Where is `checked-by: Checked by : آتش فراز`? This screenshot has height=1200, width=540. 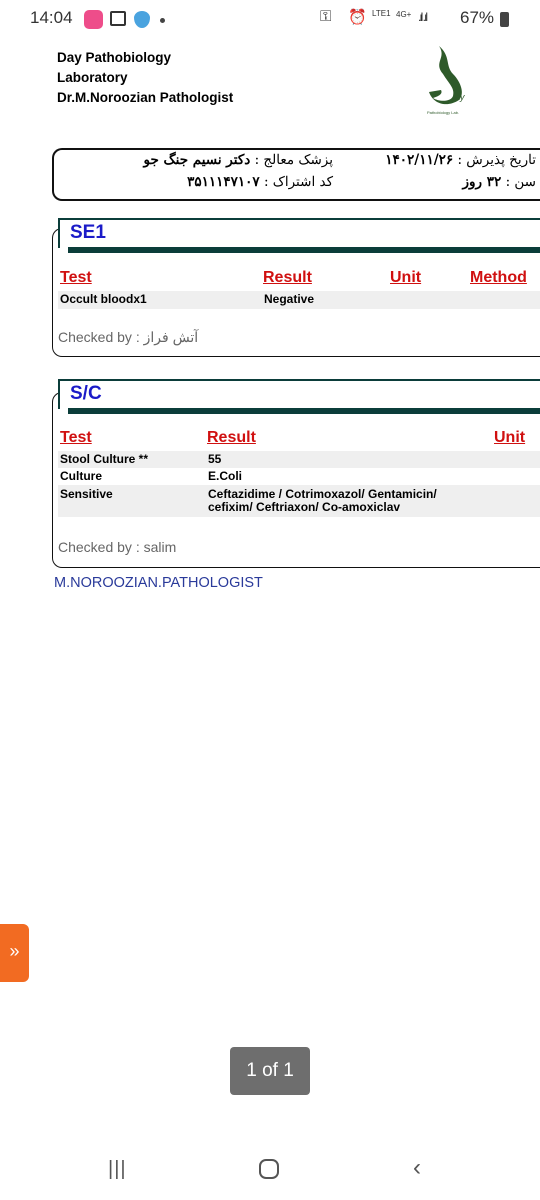 checked-by: Checked by : آتش فراز is located at coordinates (128, 337).